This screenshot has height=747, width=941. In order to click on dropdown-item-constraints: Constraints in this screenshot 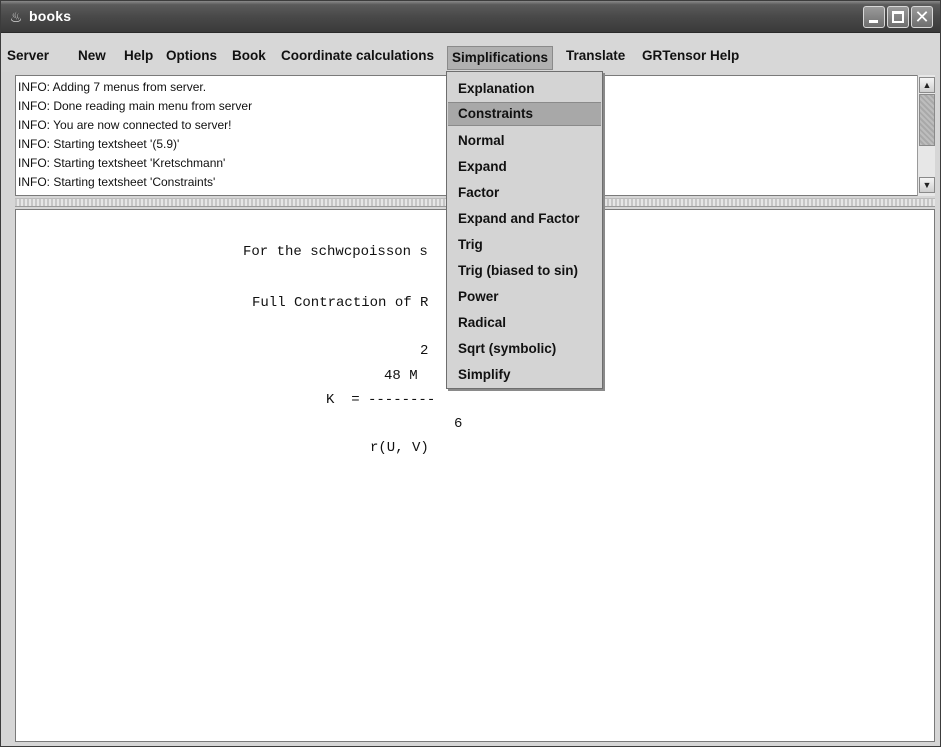, I will do `click(524, 114)`.